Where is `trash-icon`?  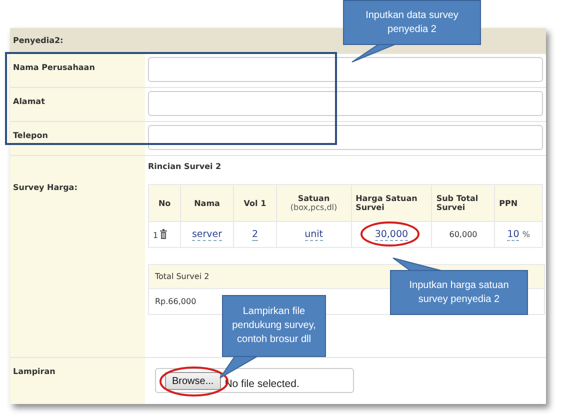
trash-icon is located at coordinates (164, 234).